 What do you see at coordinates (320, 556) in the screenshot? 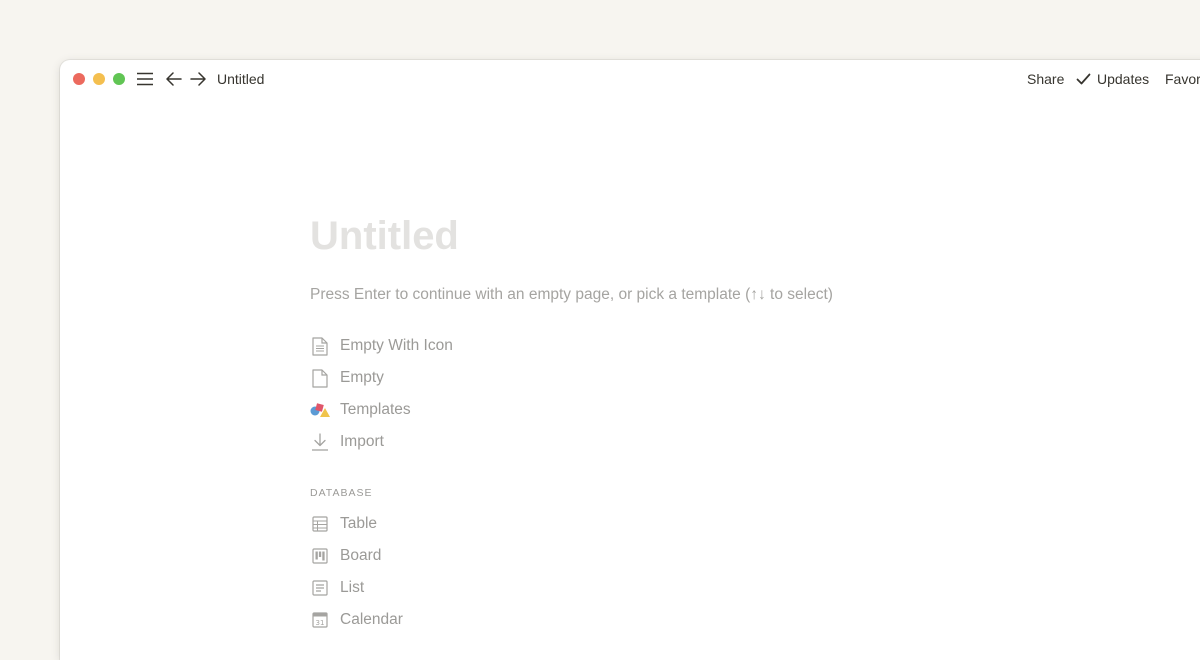
I see `board-icon` at bounding box center [320, 556].